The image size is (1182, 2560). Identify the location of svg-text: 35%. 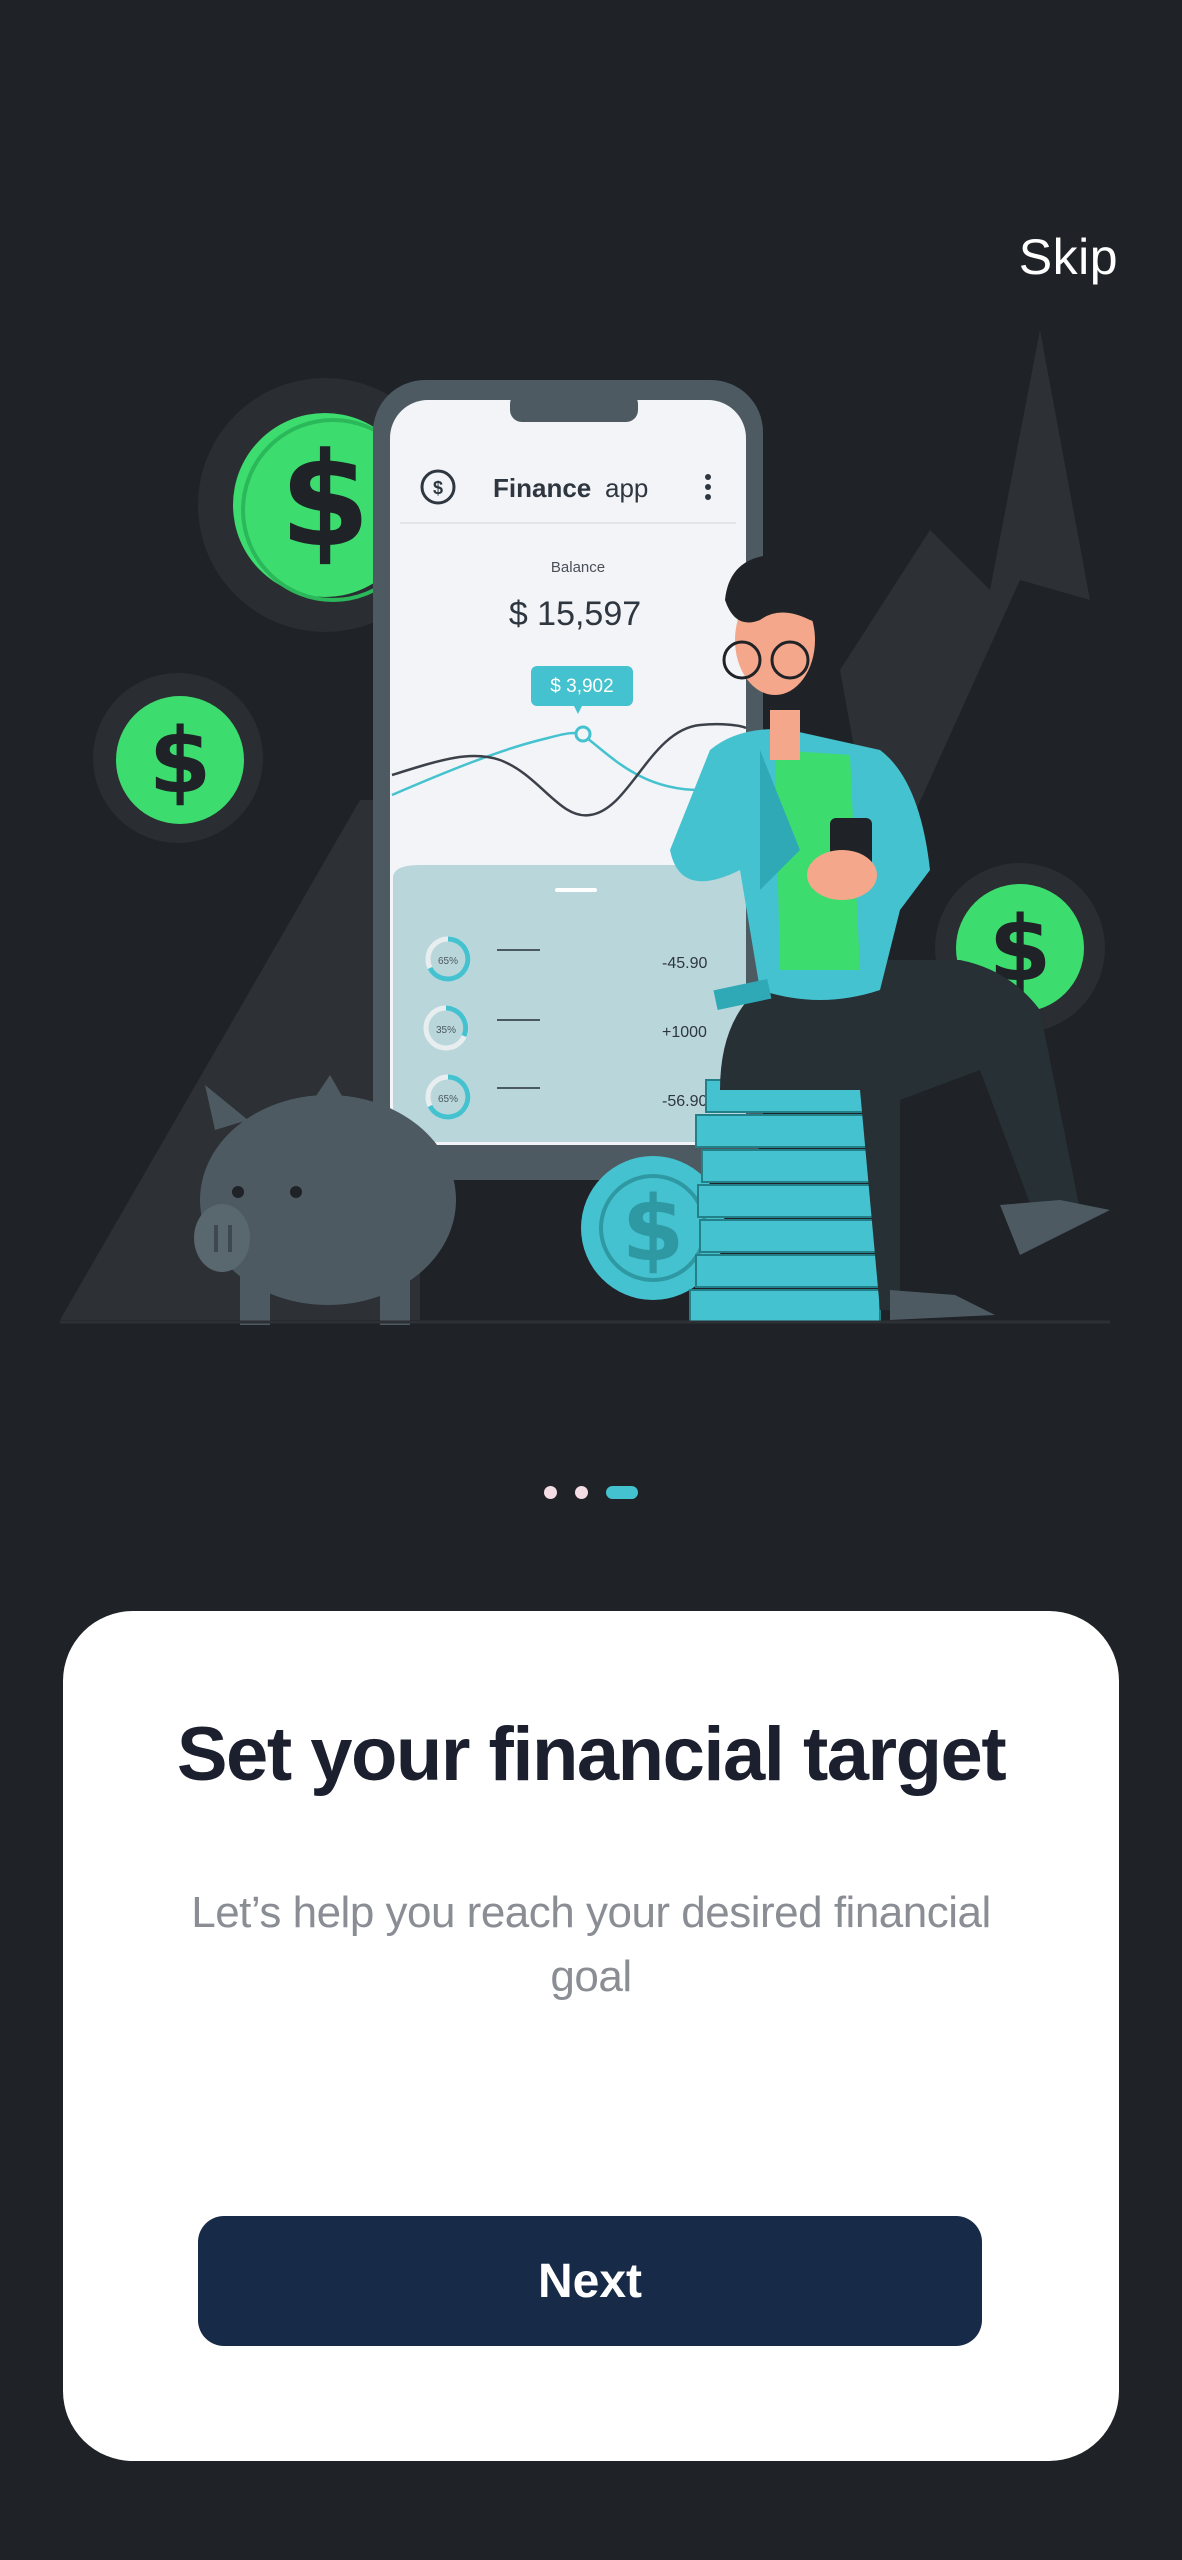
(446, 1030).